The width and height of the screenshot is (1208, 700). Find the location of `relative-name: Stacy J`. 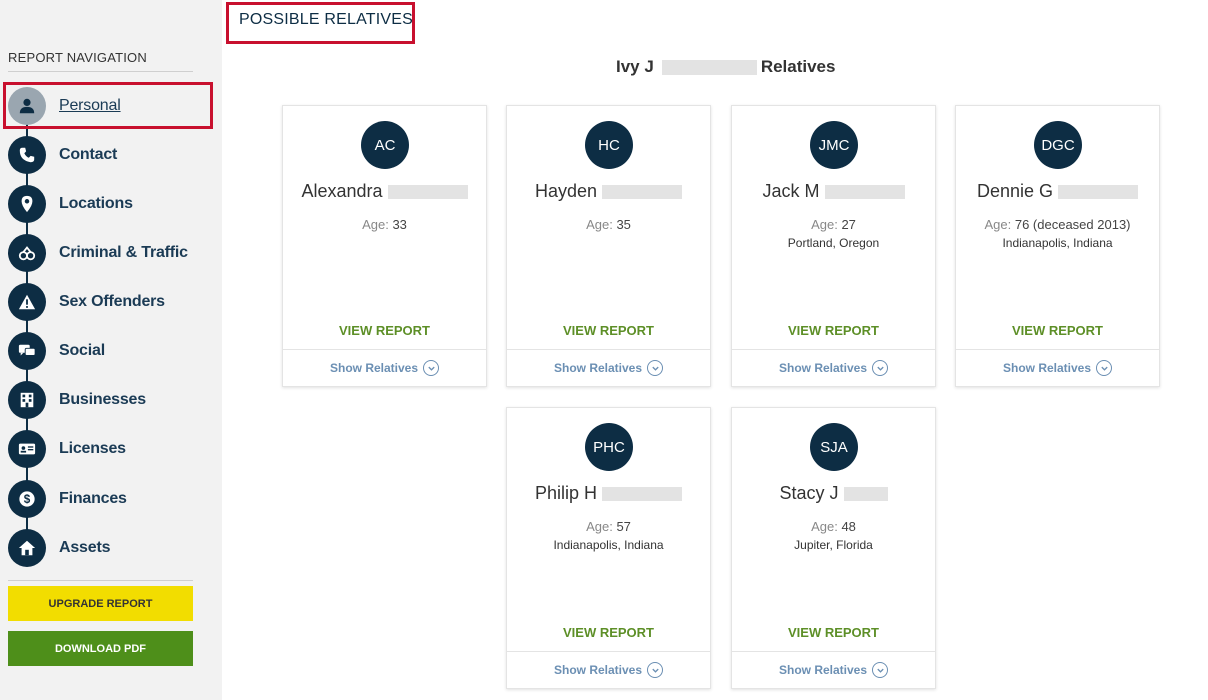

relative-name: Stacy J is located at coordinates (833, 493).